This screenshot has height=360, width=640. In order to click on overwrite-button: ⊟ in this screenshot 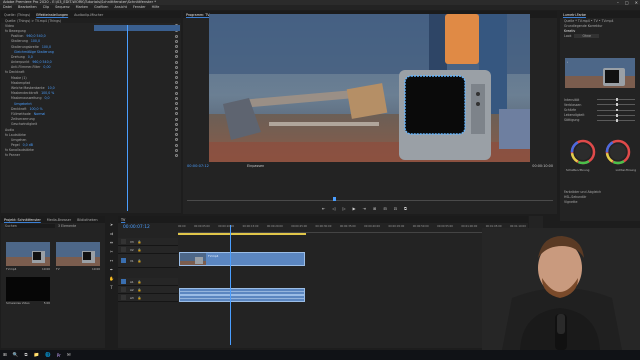, I will do `click(384, 208)`.